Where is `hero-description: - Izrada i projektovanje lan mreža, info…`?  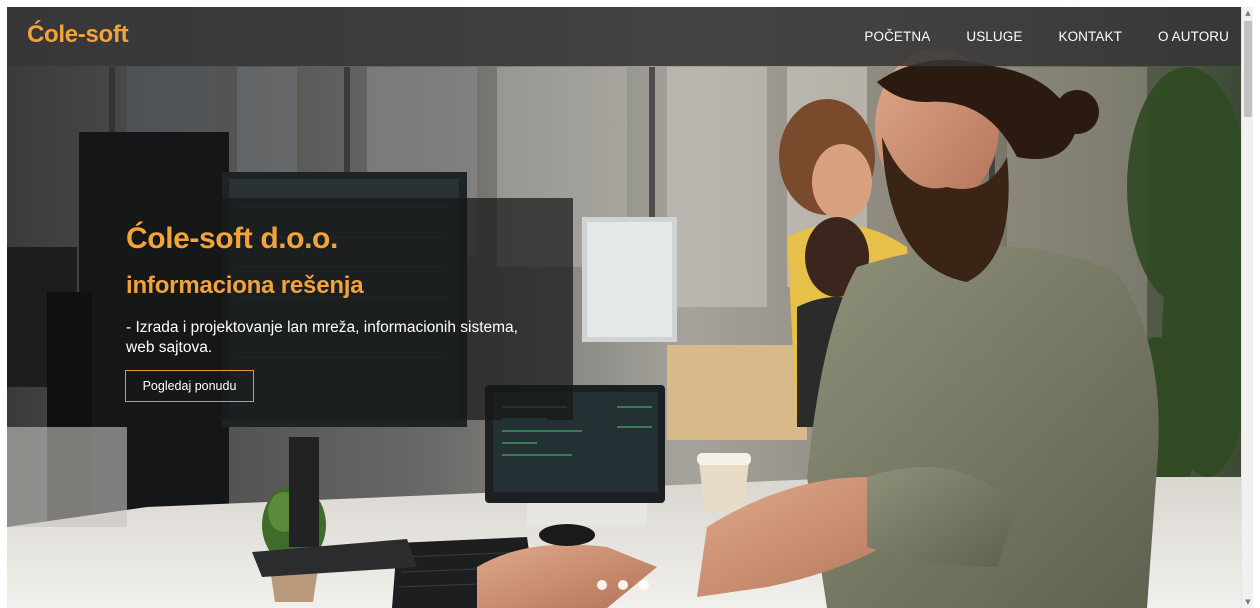
hero-description: - Izrada i projektovanje lan mreža, info… is located at coordinates (322, 337).